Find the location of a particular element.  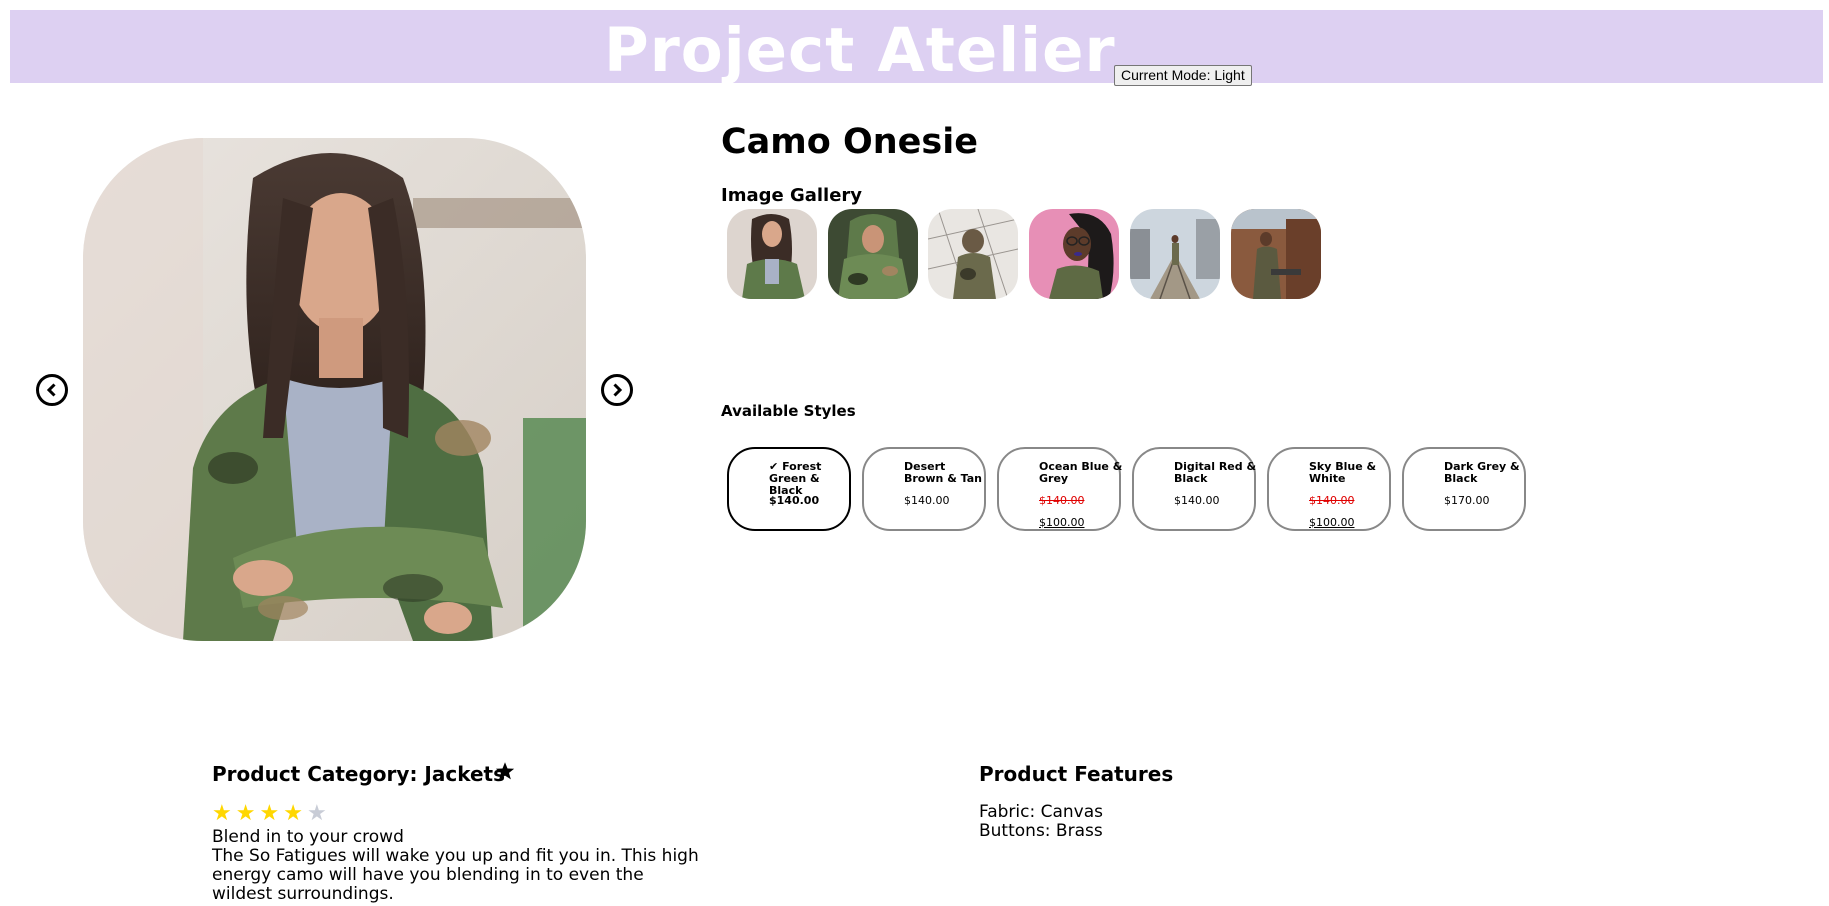

thumbnail-person-rail-tracks is located at coordinates (1175, 254).